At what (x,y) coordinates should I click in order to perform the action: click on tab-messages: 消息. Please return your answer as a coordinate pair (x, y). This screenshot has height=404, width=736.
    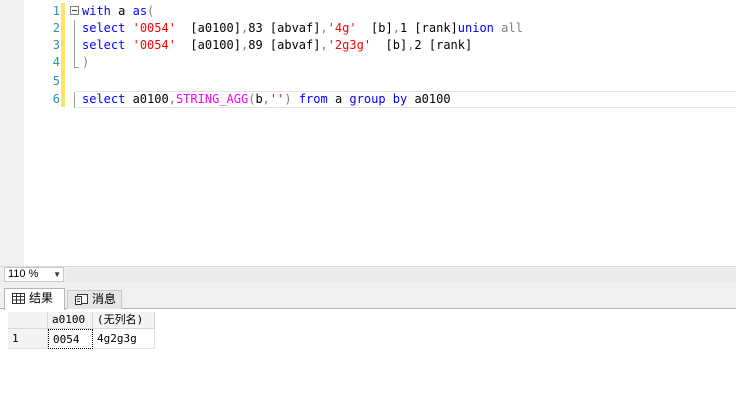
    Looking at the image, I should click on (94, 299).